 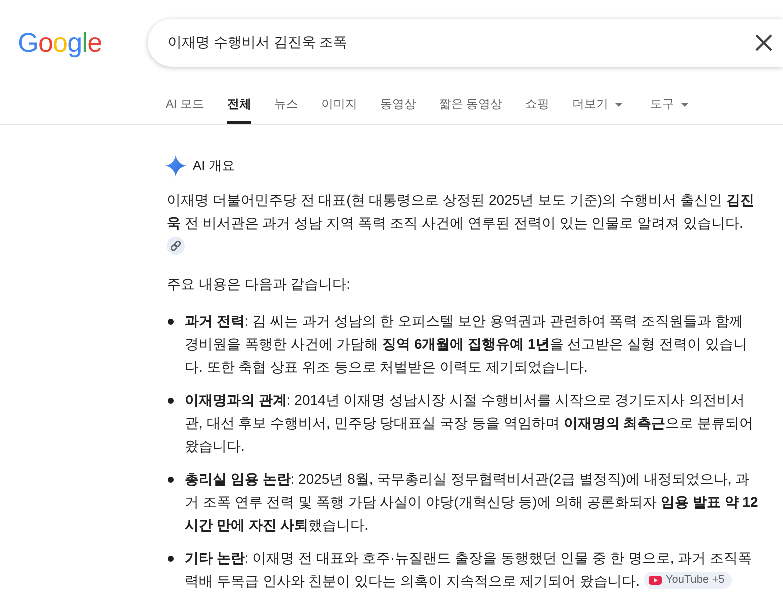 I want to click on point-text: 총리실 임용 논란: 2025년 8월, 국무총리실 정무협력비서관(2급 별정직)에 내정되었으나, 과거 조폭 연루 전력 및 폭행 가담 사실이 야당(개혁신당 등)에 의해 공론화되자 임용 발표 약 12시간 만에 자진 사퇴했습니다., so click(x=472, y=502).